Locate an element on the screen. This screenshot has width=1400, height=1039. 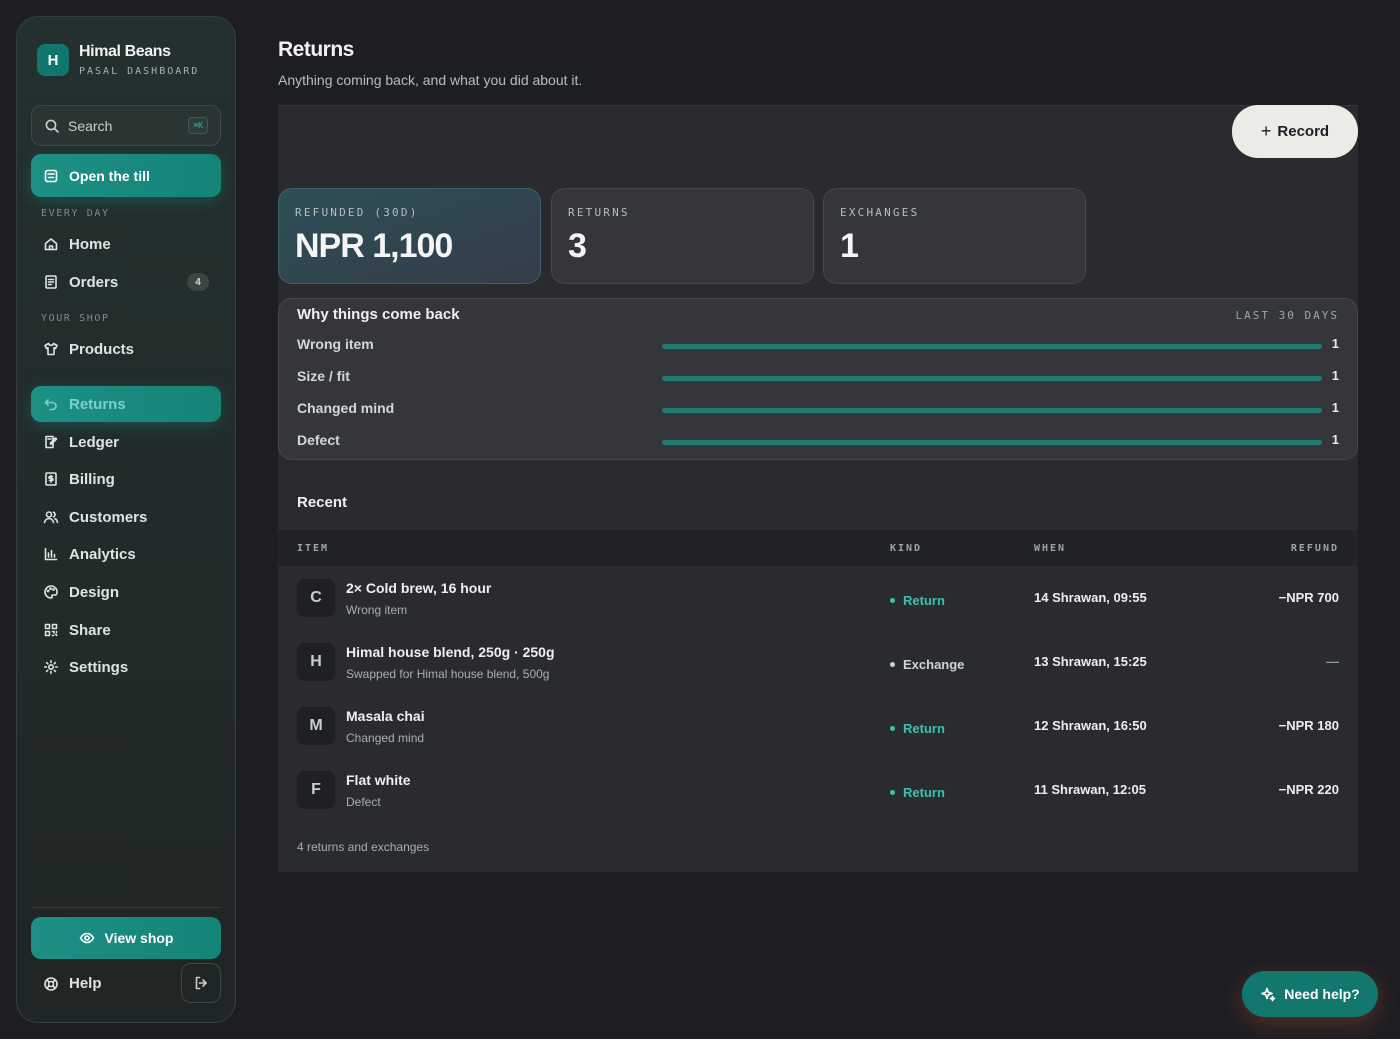
when-cell: 11 Shrawan, 12:05 is located at coordinates (1090, 789).